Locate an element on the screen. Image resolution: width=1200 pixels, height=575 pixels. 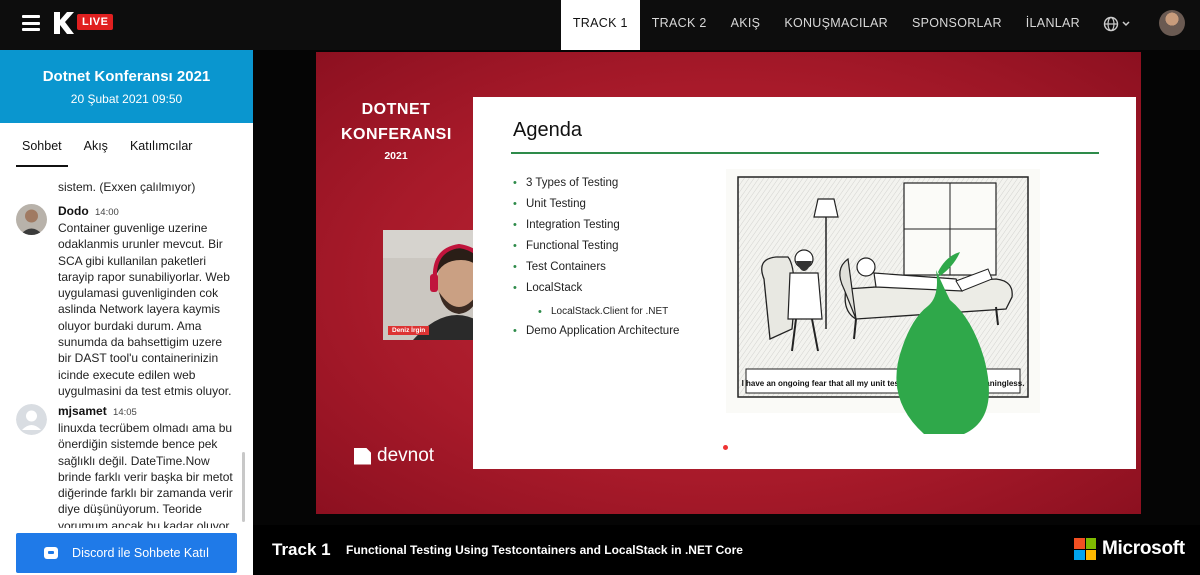
nav-akis: AKIŞ is located at coordinates (746, 25).